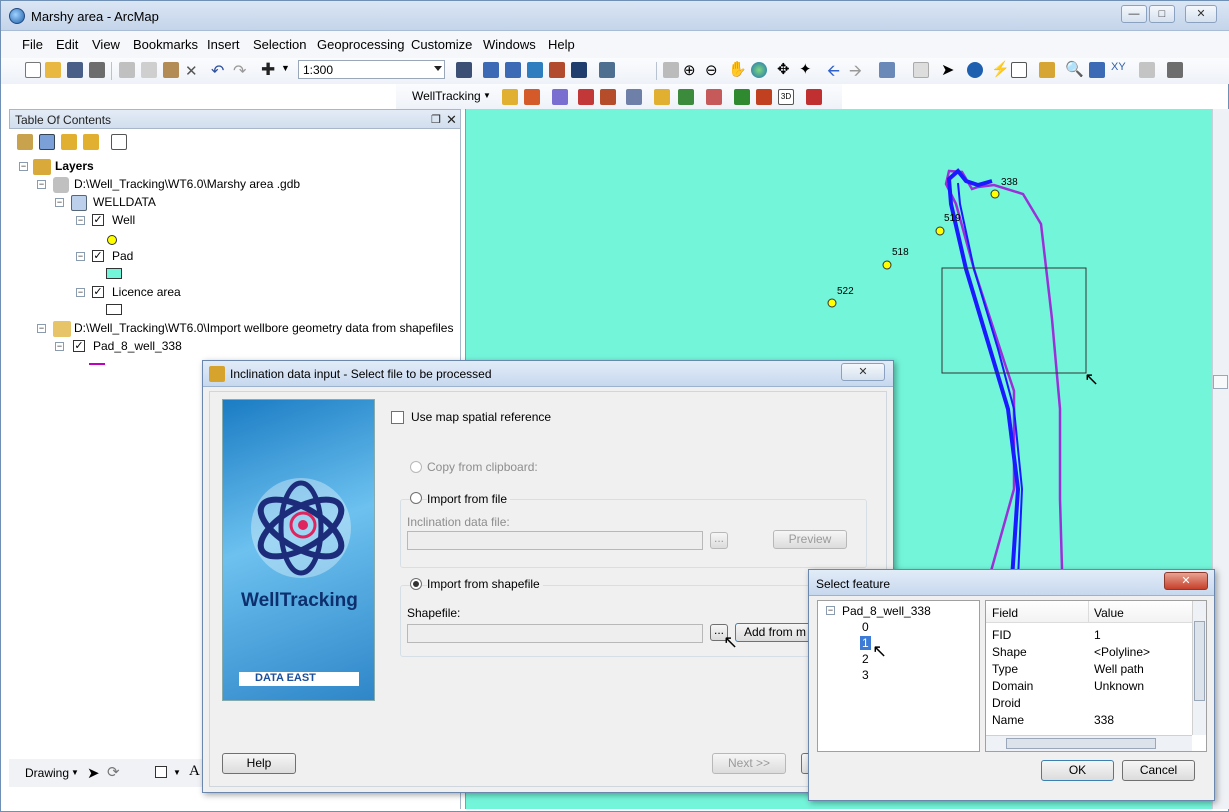 This screenshot has height=812, width=1229. Describe the element at coordinates (865, 643) in the screenshot. I see `tree-item-selected: 1` at that location.